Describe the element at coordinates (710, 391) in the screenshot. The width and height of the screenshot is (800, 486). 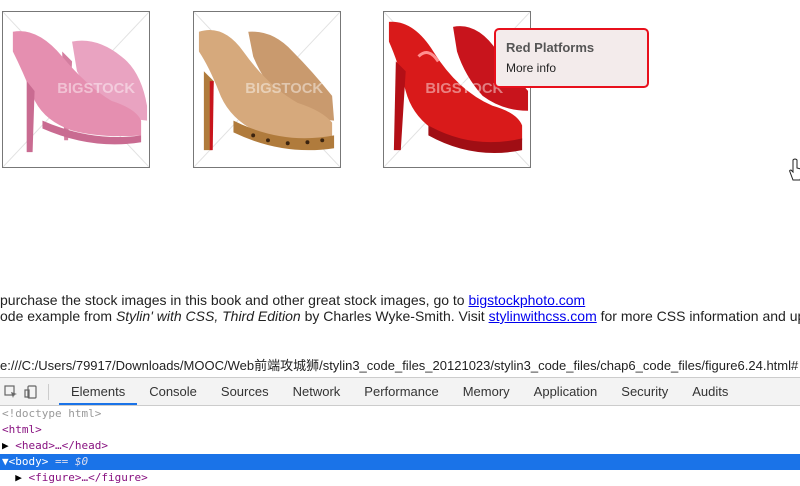
I see `tab-audits: Audits` at that location.